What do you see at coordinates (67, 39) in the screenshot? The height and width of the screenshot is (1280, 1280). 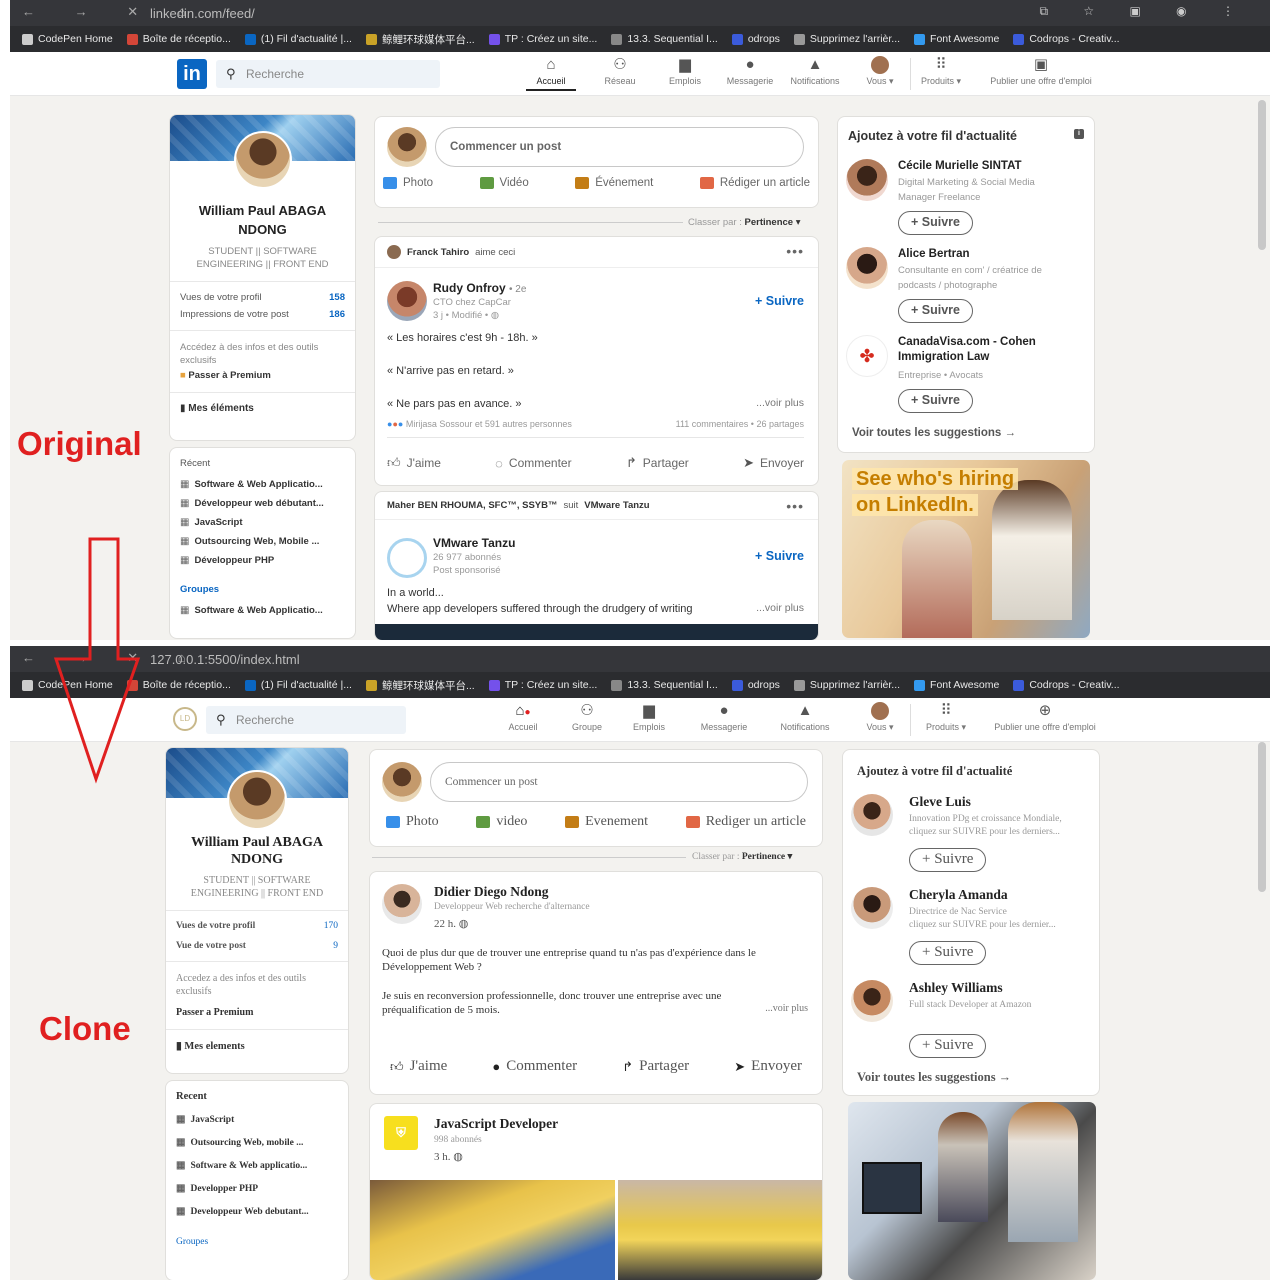 I see `bookmark-item: CodePen Home` at bounding box center [67, 39].